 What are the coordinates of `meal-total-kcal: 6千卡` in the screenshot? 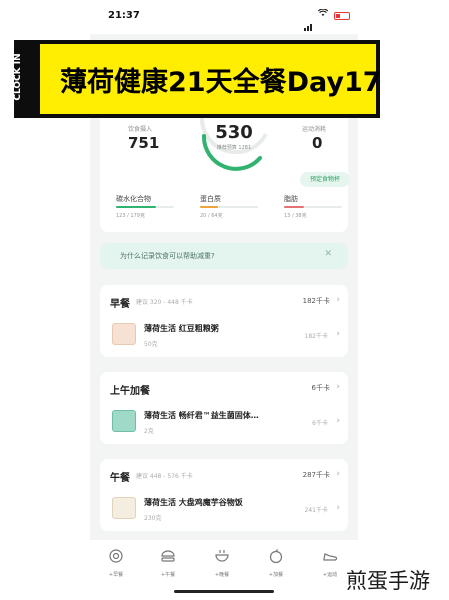 It's located at (320, 388).